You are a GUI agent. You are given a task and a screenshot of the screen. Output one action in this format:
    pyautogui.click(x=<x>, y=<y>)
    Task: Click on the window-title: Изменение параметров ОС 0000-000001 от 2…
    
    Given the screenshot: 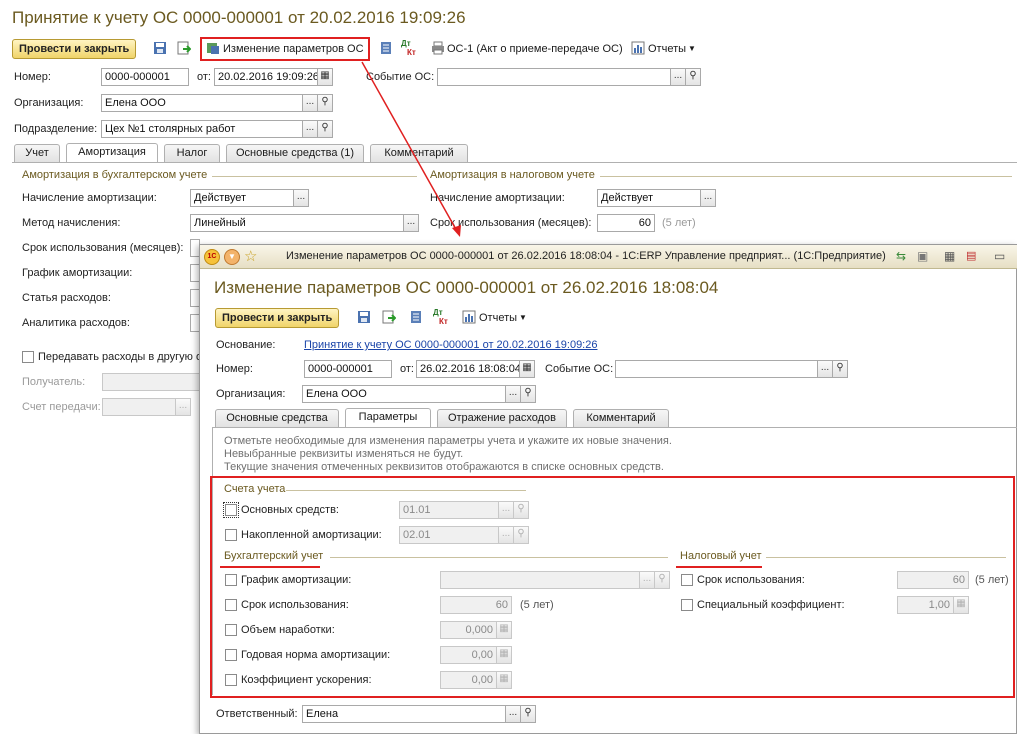 What is the action you would take?
    pyautogui.click(x=586, y=256)
    